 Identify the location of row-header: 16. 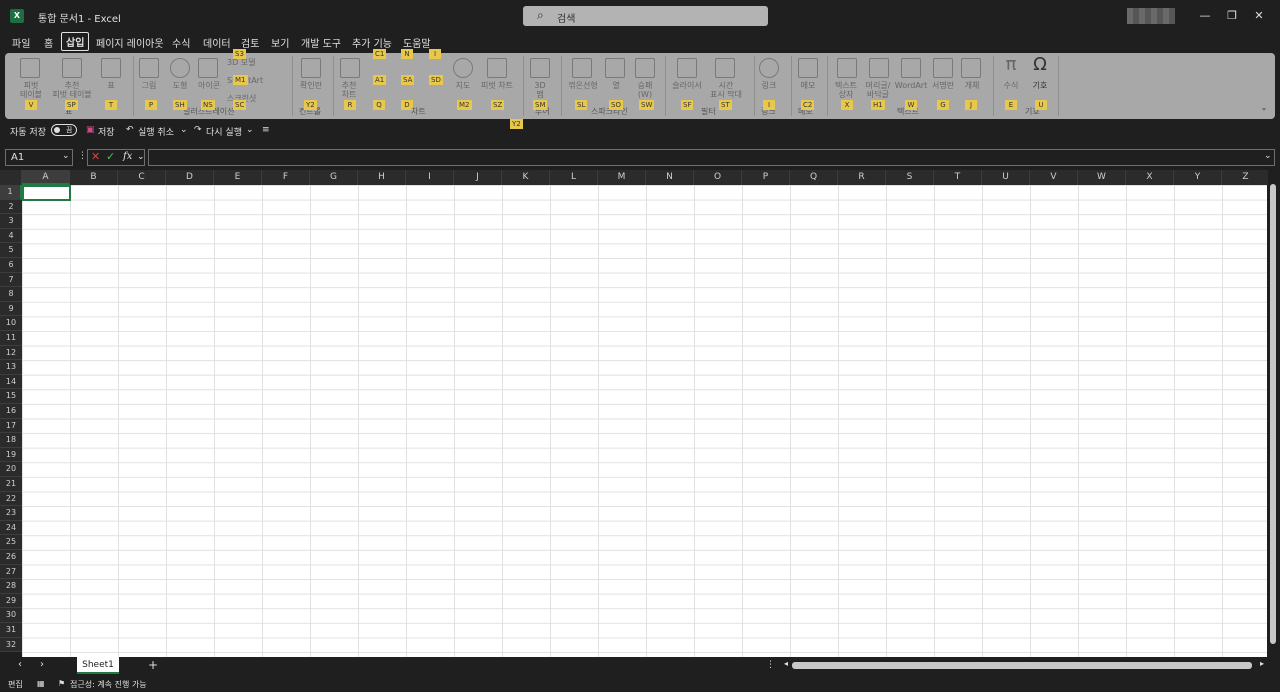
(11, 411).